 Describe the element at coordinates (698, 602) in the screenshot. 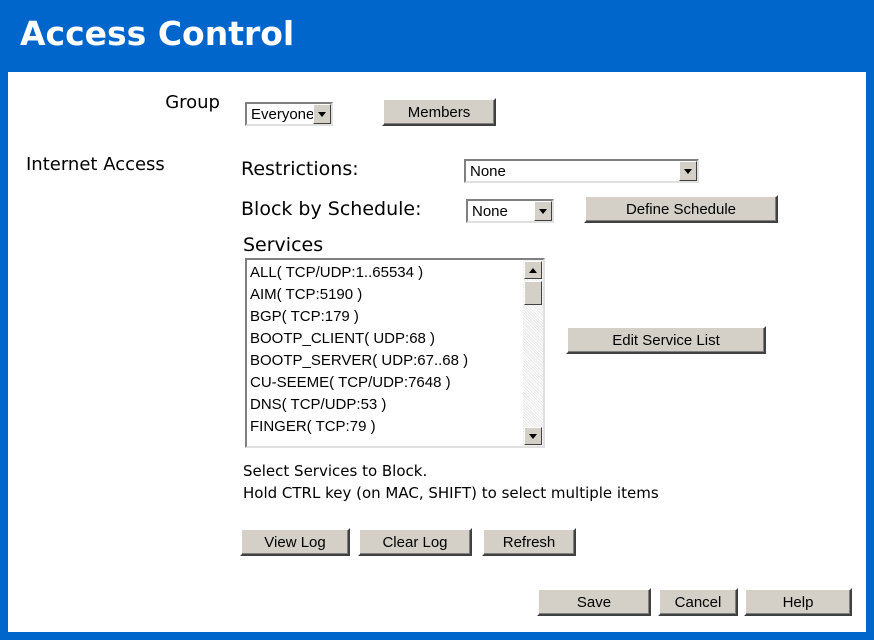

I see `cancel-button: Cancel` at that location.